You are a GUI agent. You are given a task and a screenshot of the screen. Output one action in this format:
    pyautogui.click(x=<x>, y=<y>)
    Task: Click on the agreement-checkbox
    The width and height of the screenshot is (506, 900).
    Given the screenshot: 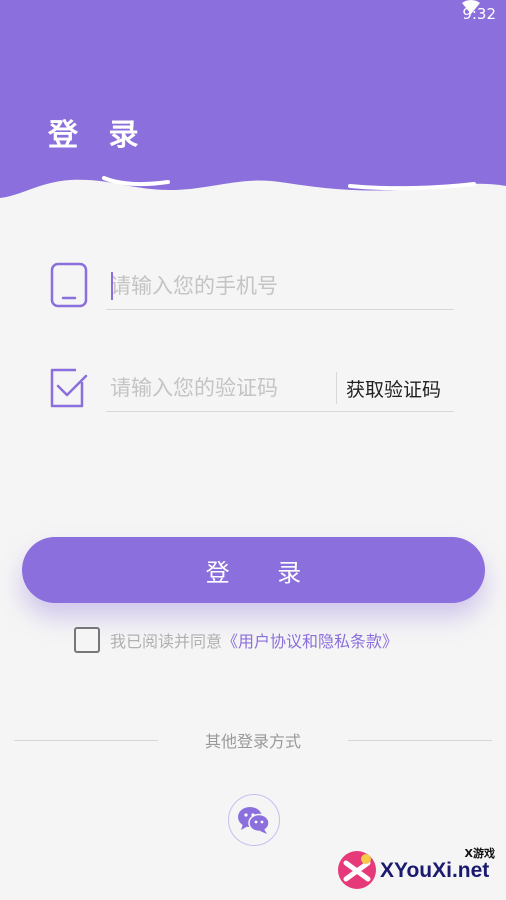 What is the action you would take?
    pyautogui.click(x=87, y=640)
    